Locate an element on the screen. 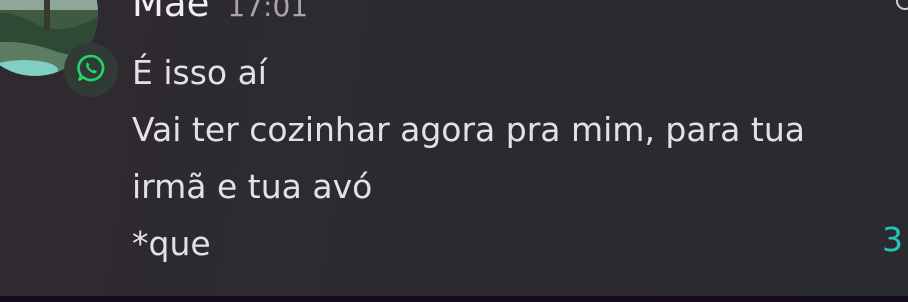  notification-header: Mãe 17:01 is located at coordinates (220, 12).